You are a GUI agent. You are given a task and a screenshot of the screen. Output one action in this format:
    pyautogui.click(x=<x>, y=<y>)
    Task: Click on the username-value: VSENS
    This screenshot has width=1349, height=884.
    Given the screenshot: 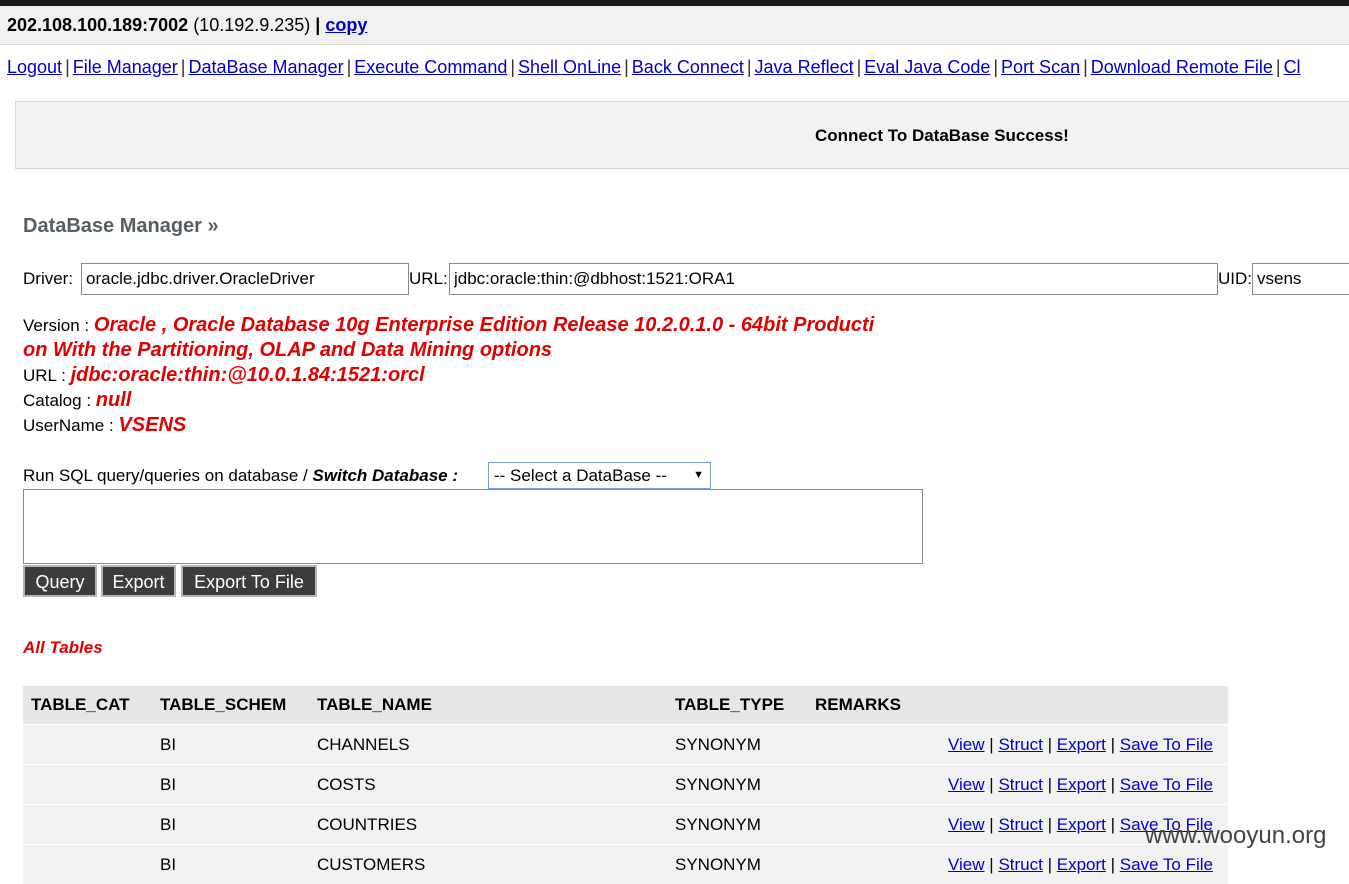 What is the action you would take?
    pyautogui.click(x=152, y=425)
    